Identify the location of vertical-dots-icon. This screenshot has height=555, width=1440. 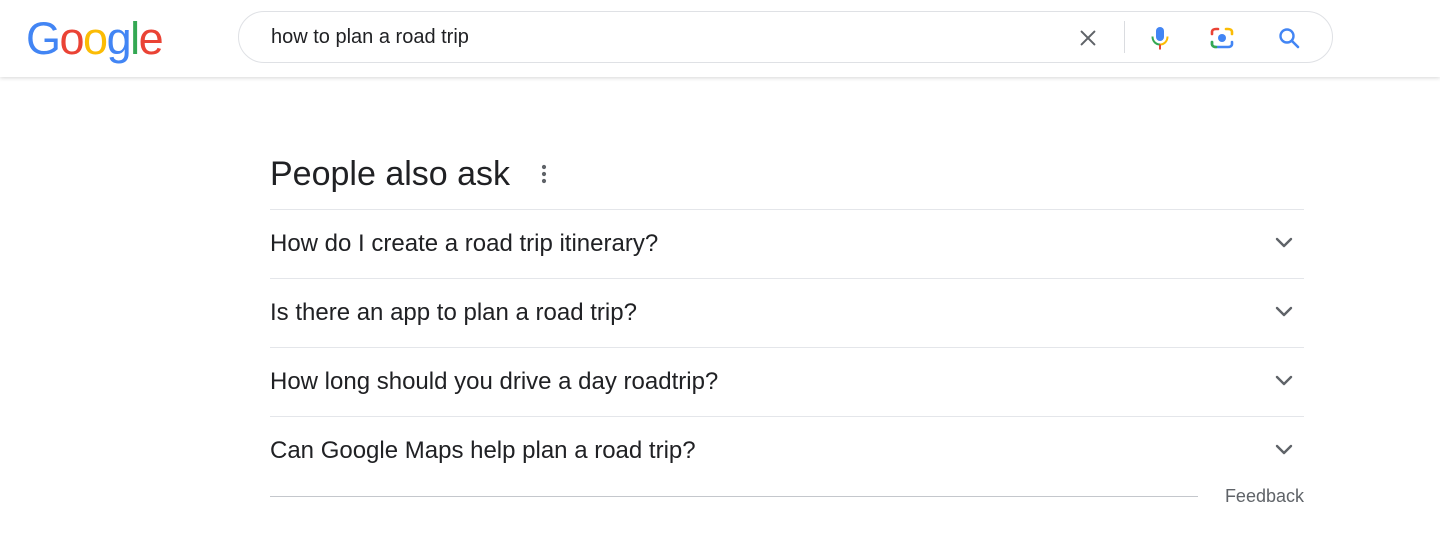
(544, 174).